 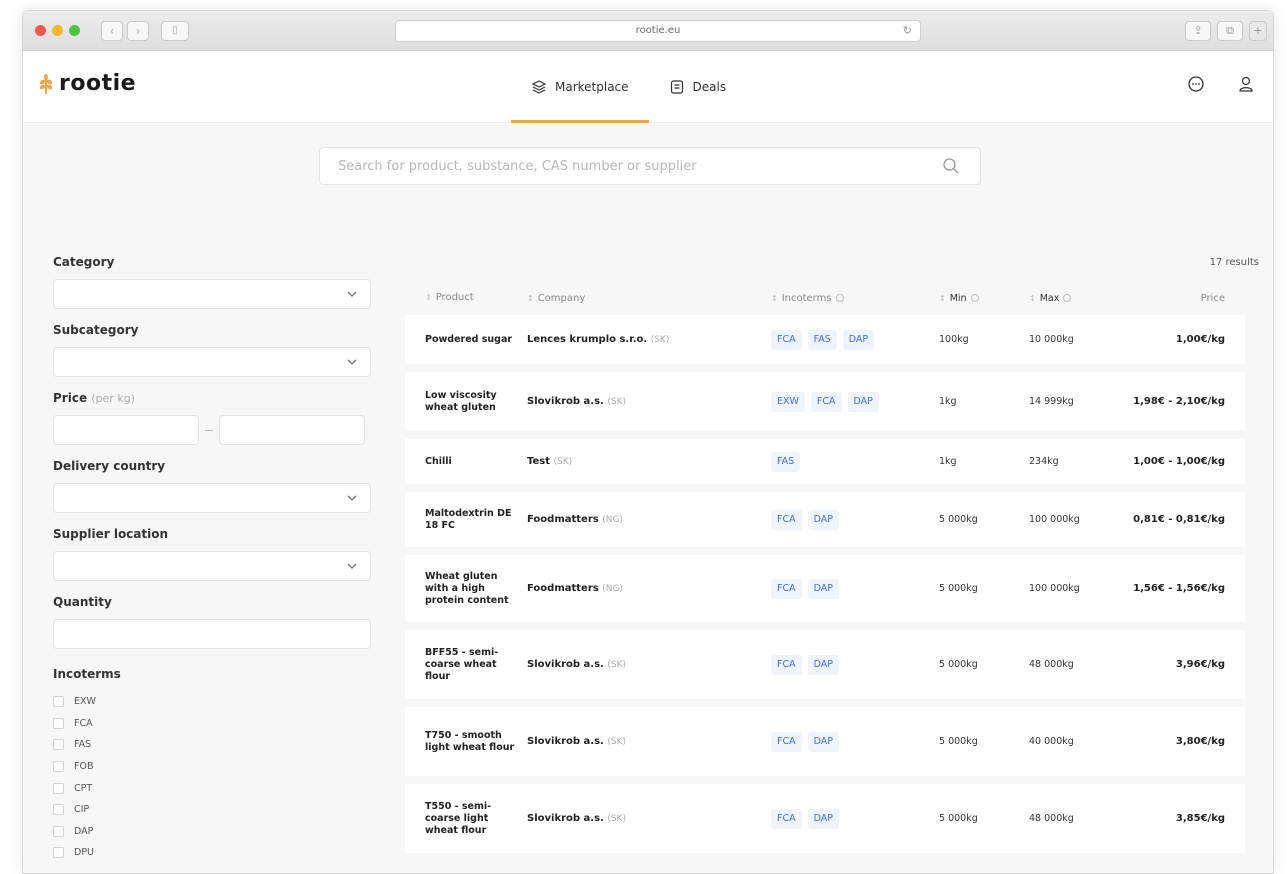 I want to click on share-icon: ⇪, so click(x=1198, y=31).